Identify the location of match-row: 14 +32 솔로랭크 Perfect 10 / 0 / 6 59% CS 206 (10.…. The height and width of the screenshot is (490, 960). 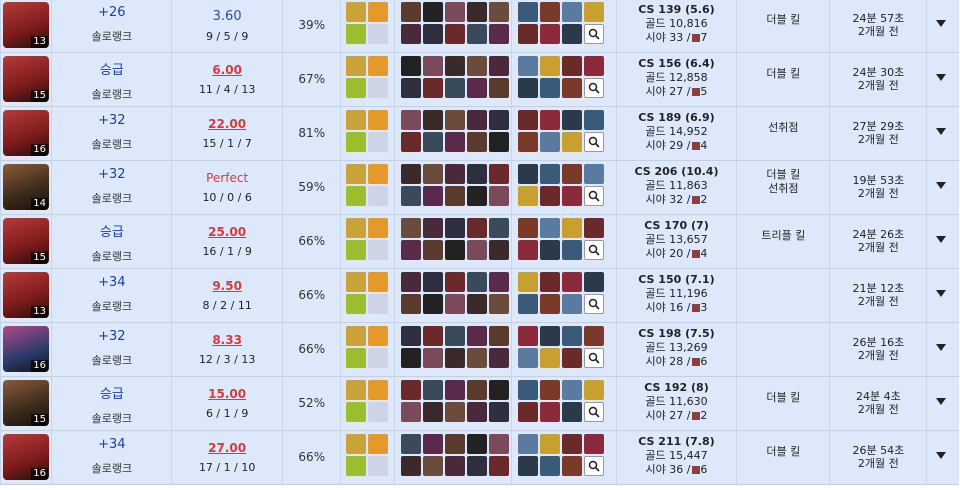
(480, 188).